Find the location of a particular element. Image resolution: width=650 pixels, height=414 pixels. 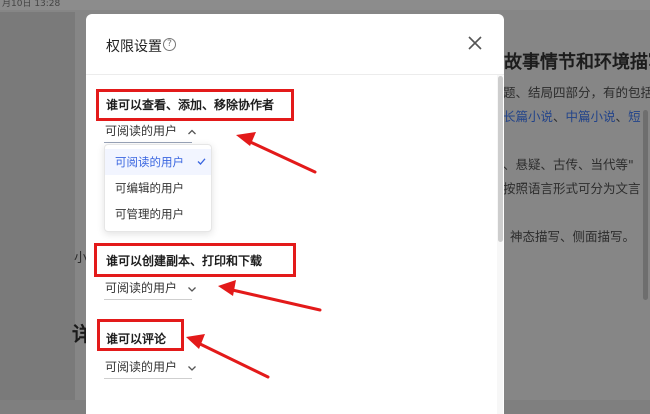

annotation-box-collaborators is located at coordinates (195, 105).